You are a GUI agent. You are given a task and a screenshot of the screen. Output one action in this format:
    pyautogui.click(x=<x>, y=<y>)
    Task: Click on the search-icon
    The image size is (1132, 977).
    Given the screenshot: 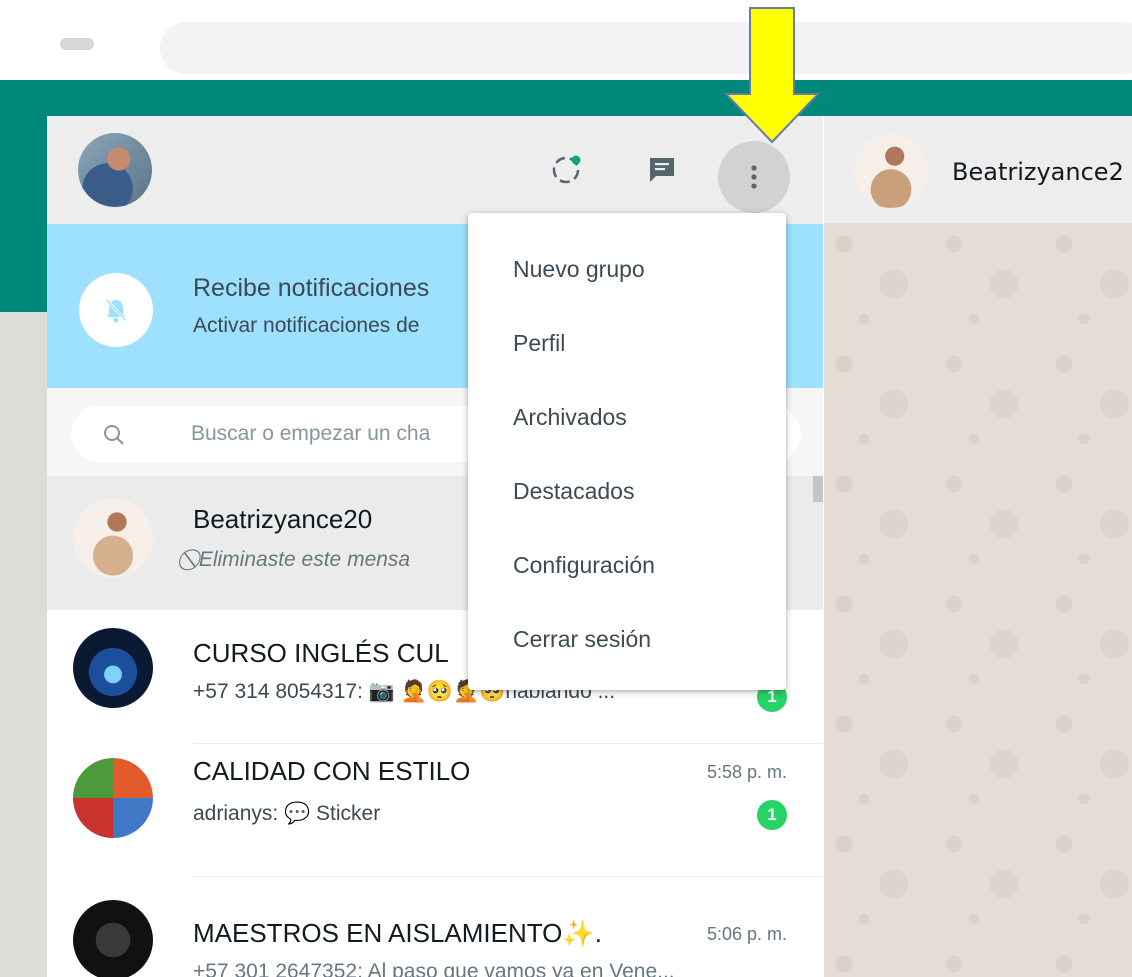 What is the action you would take?
    pyautogui.click(x=114, y=437)
    